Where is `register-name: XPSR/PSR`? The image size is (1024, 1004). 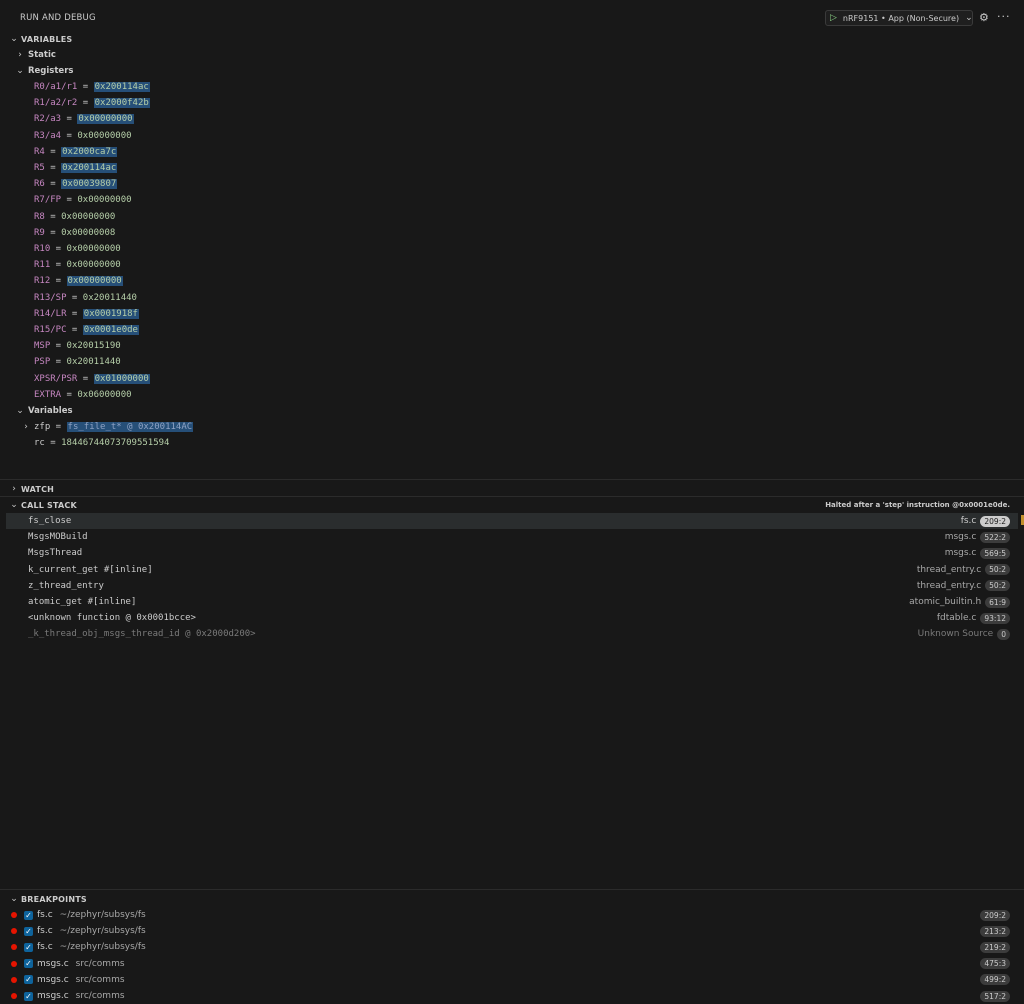
register-name: XPSR/PSR is located at coordinates (56, 378).